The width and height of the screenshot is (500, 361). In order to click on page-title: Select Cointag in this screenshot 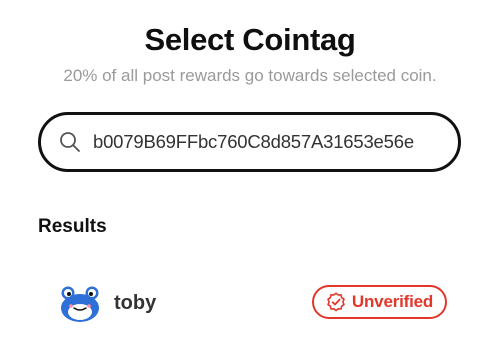, I will do `click(250, 39)`.